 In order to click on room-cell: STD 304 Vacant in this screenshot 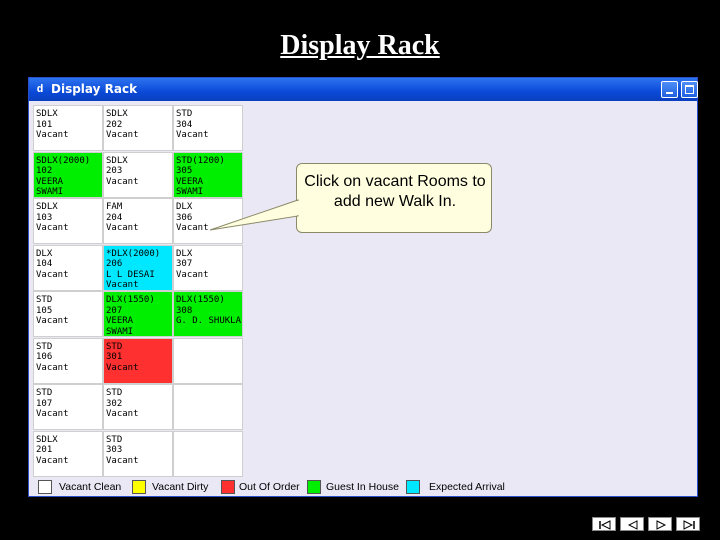, I will do `click(208, 128)`.